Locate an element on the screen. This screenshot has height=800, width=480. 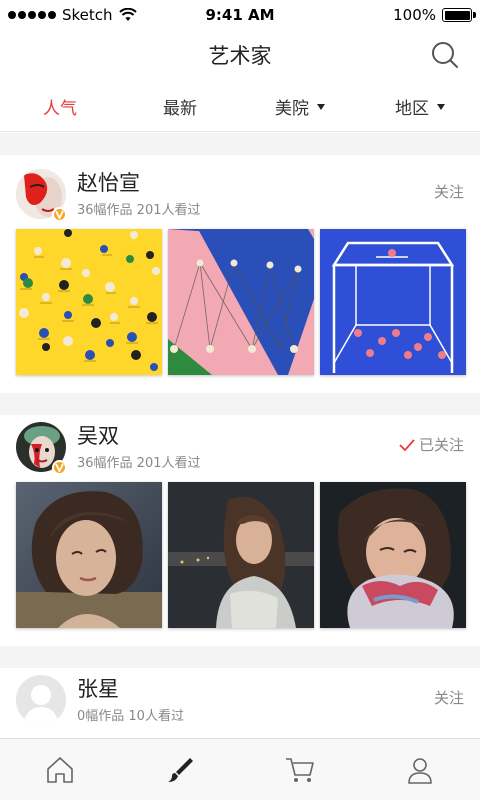
tab-cart is located at coordinates (300, 769).